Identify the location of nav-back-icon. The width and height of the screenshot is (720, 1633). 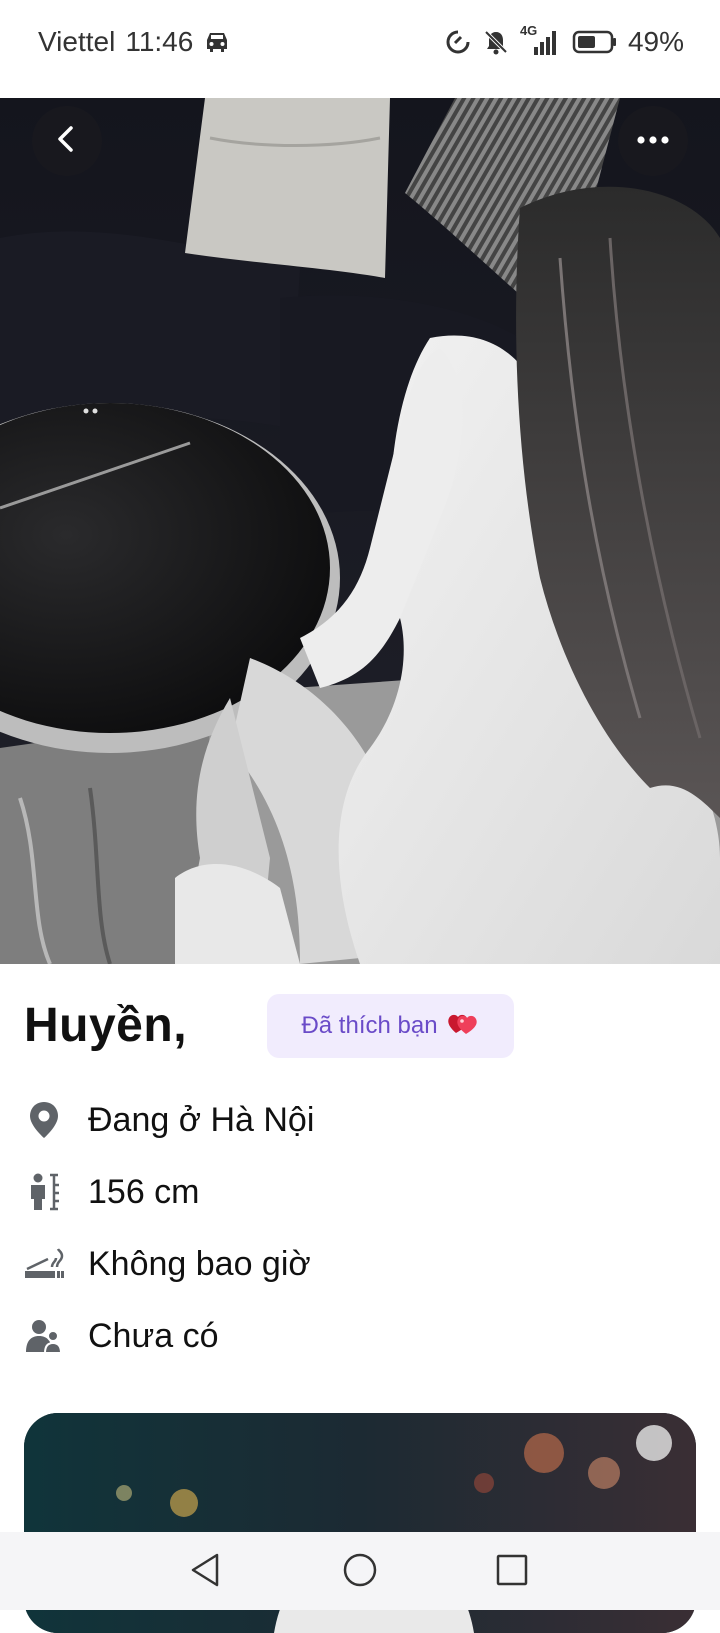
(206, 1572).